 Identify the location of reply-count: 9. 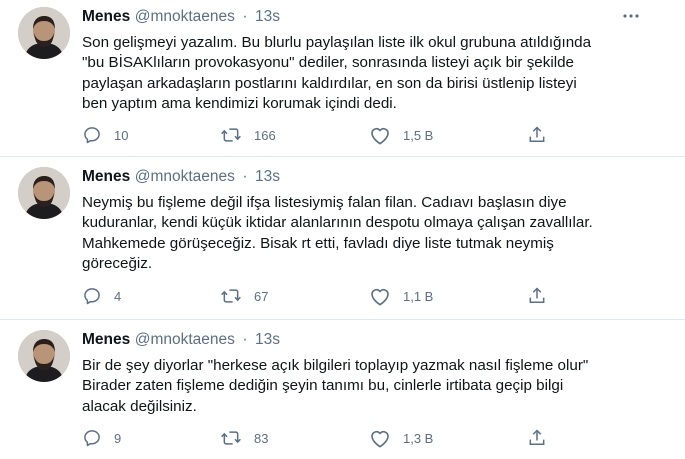
(118, 438).